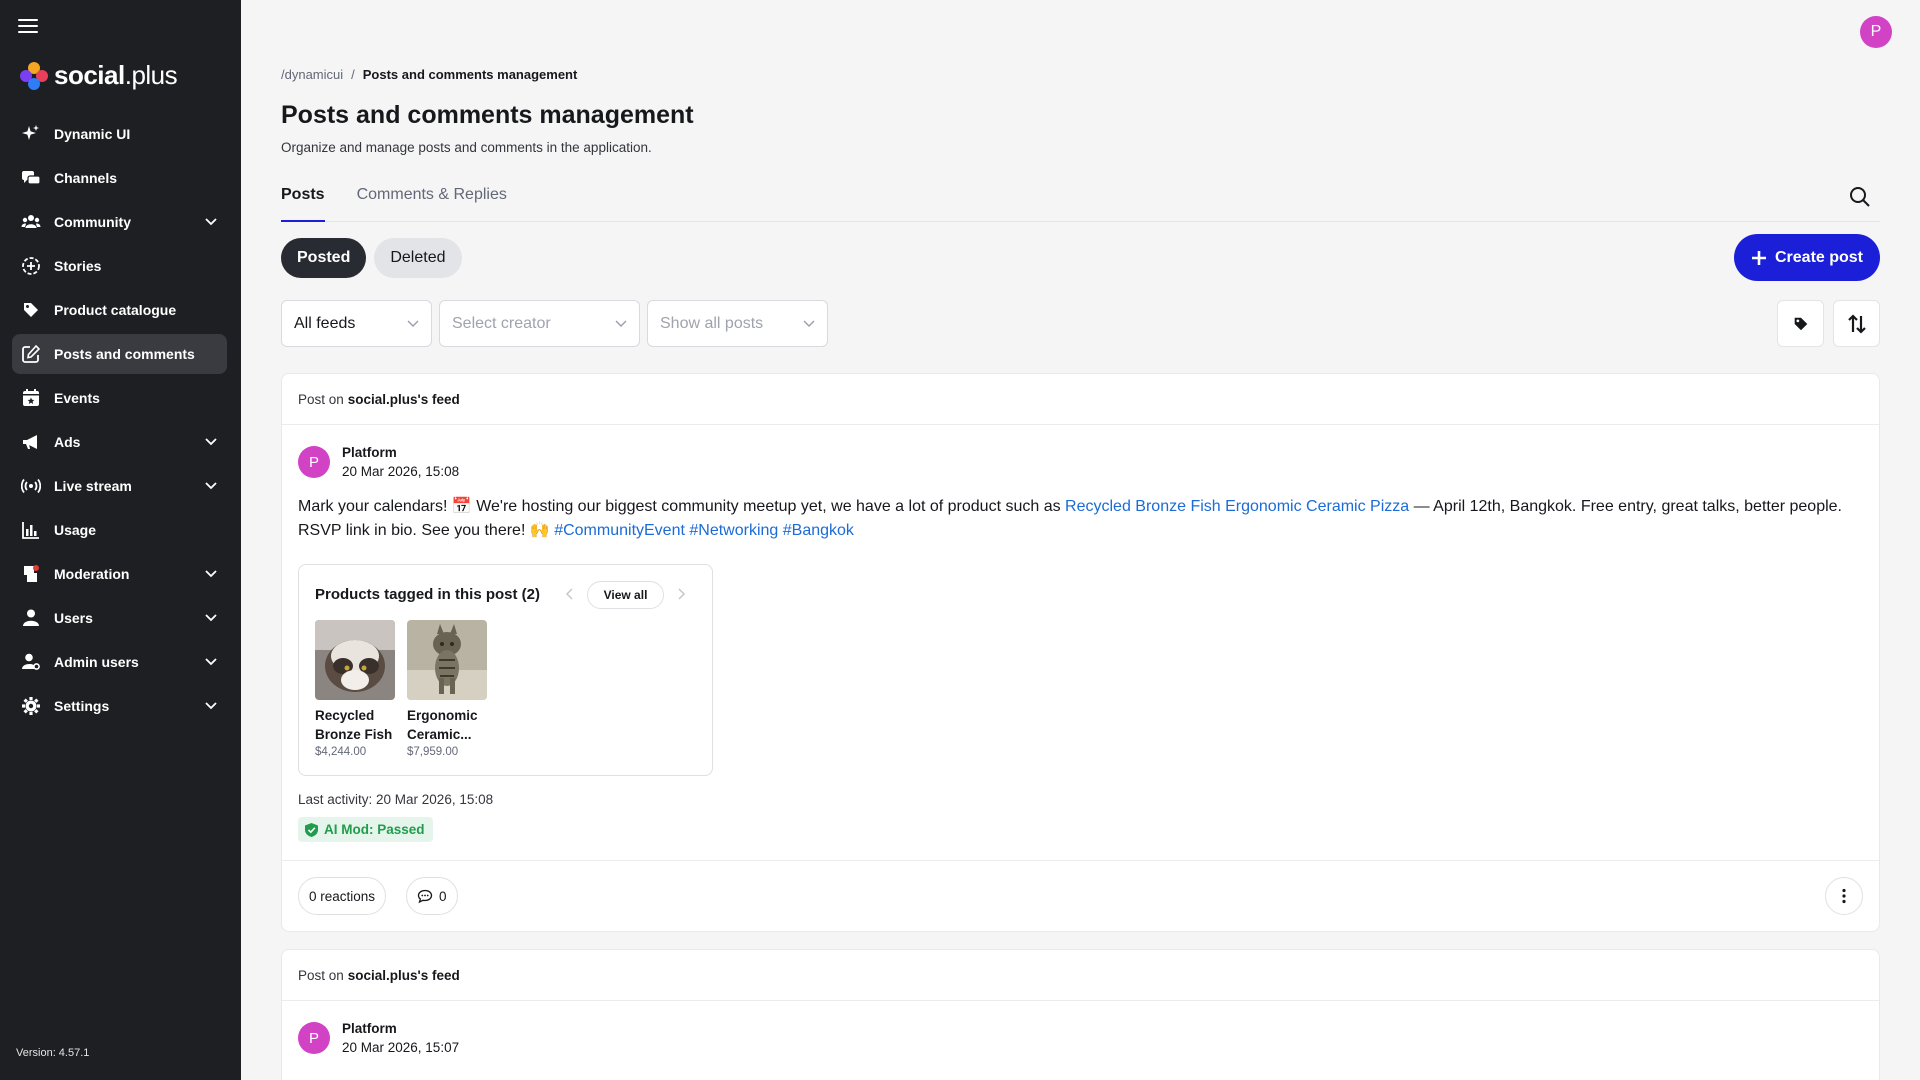  What do you see at coordinates (324, 258) in the screenshot?
I see `posted-filter-button: Posted` at bounding box center [324, 258].